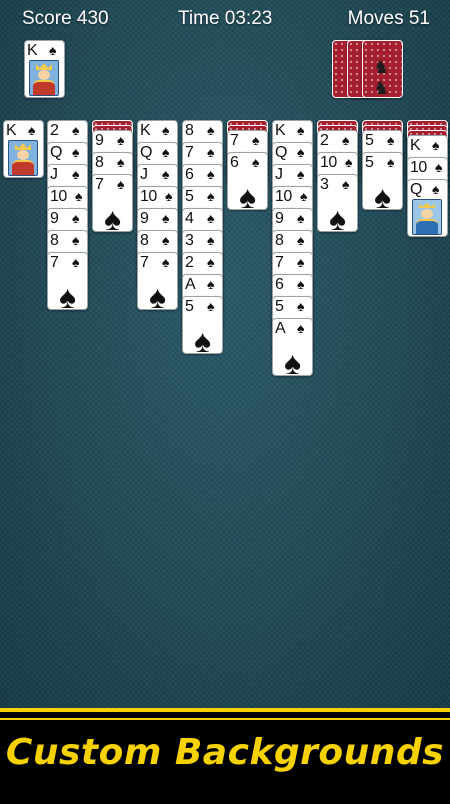  Describe the element at coordinates (388, 18) in the screenshot. I see `moves-display: Moves 51` at that location.